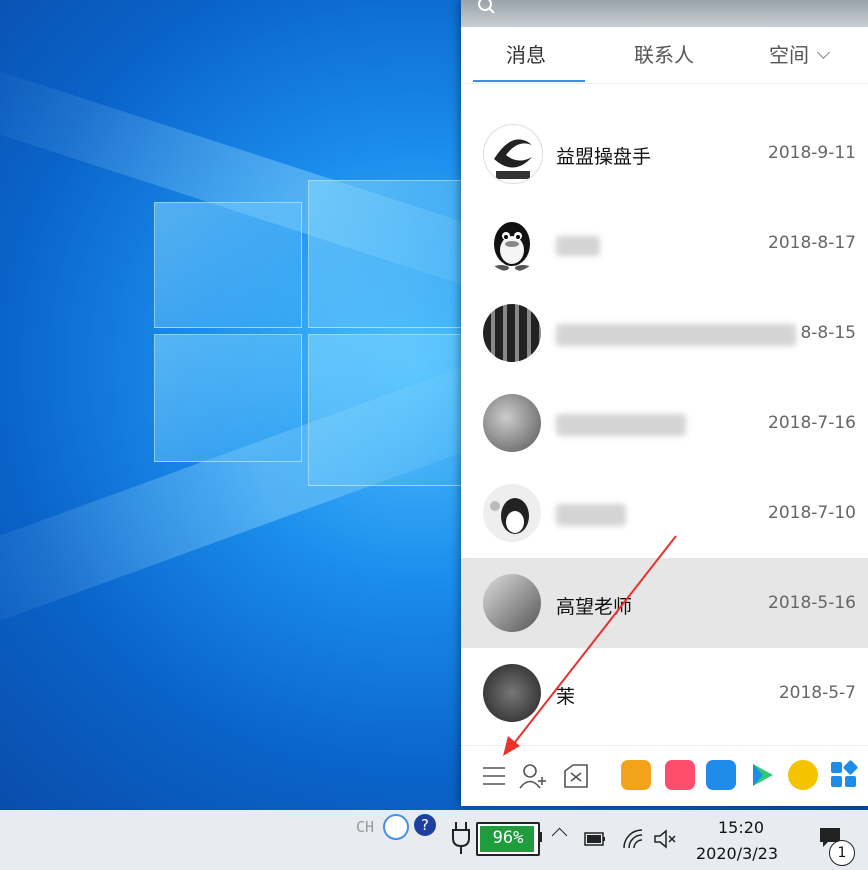 The width and height of the screenshot is (868, 870). What do you see at coordinates (664, 423) in the screenshot?
I see `list-item: 2018-7-16` at bounding box center [664, 423].